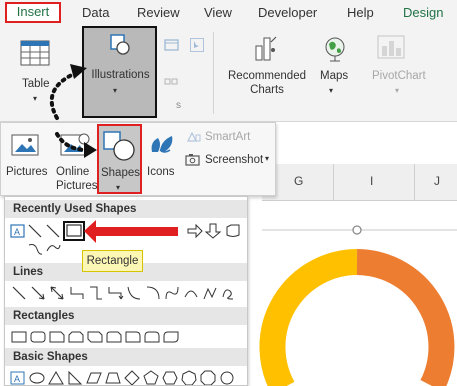 This screenshot has width=457, height=386. I want to click on rectangle-shape-icon, so click(19, 337).